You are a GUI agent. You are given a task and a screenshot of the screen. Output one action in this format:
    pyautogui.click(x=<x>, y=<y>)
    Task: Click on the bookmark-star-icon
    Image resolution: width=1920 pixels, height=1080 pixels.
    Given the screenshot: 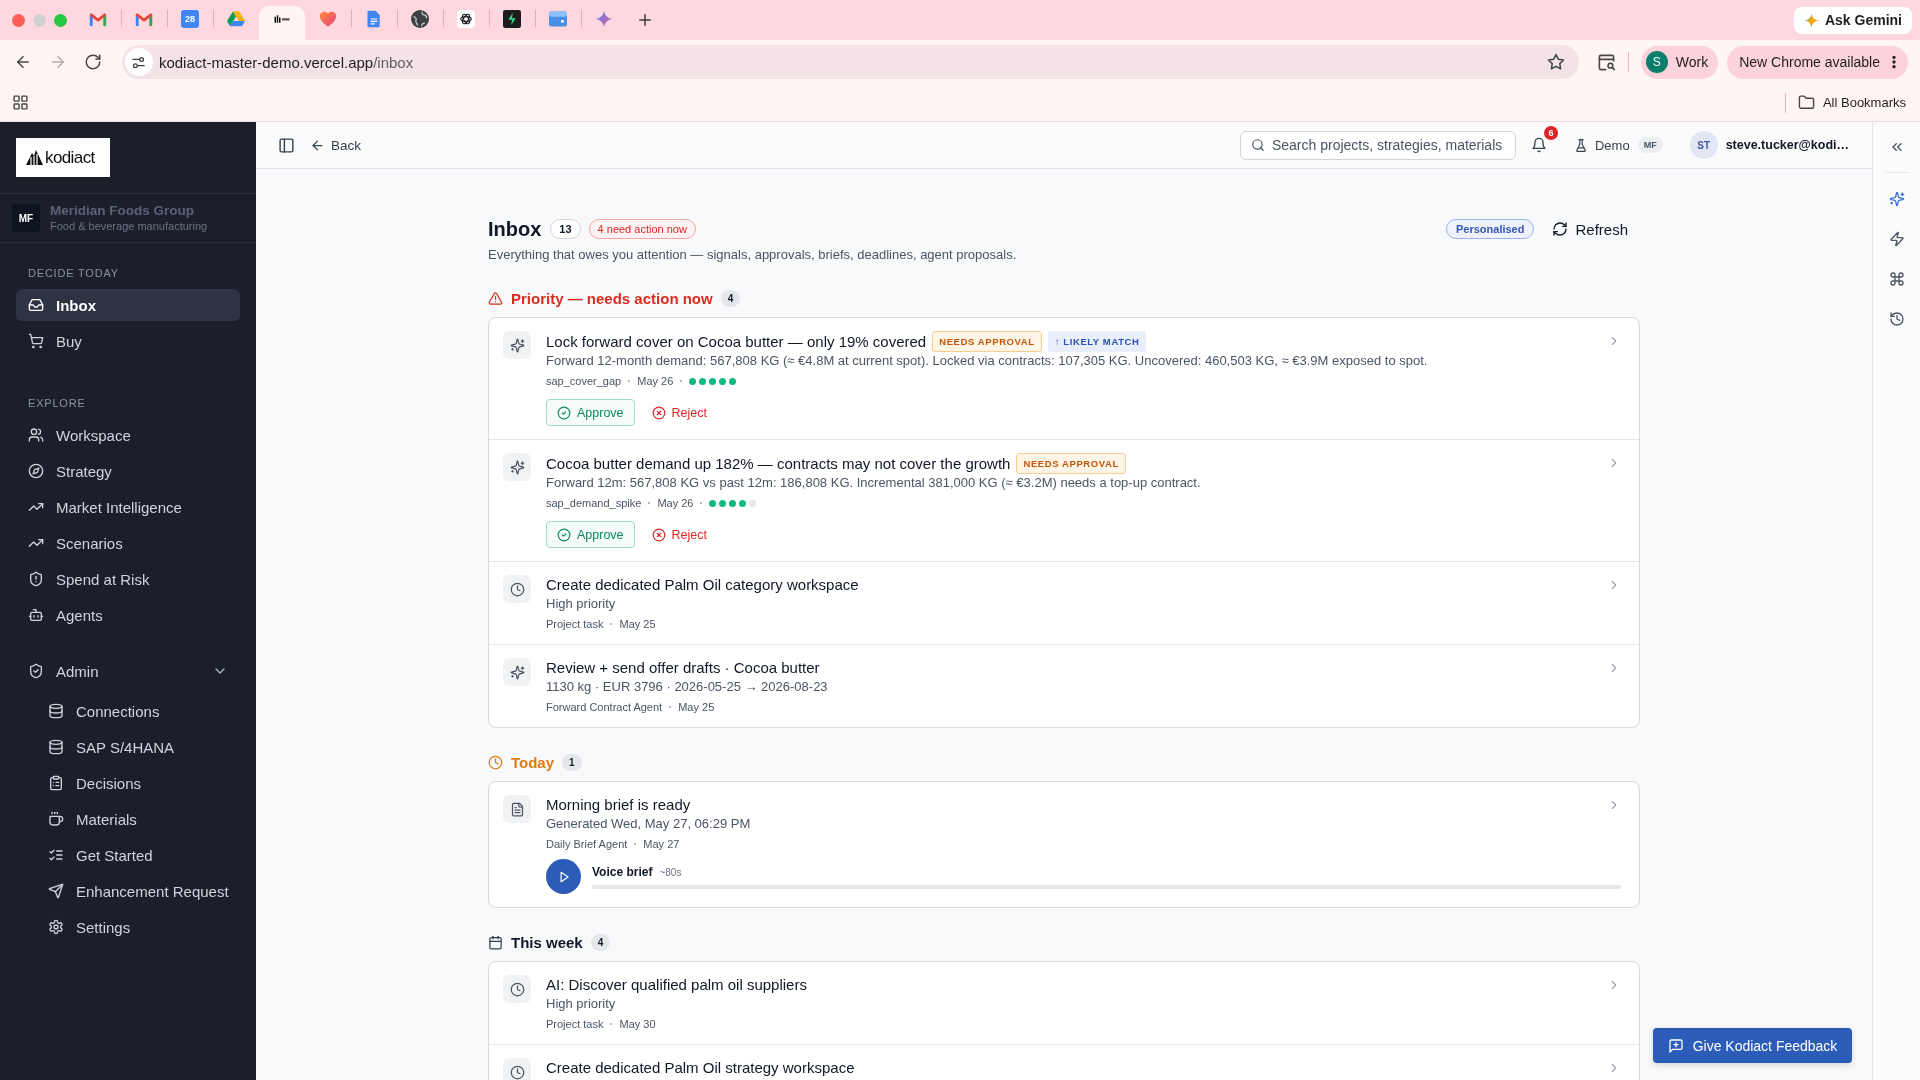 What is the action you would take?
    pyautogui.click(x=1555, y=62)
    